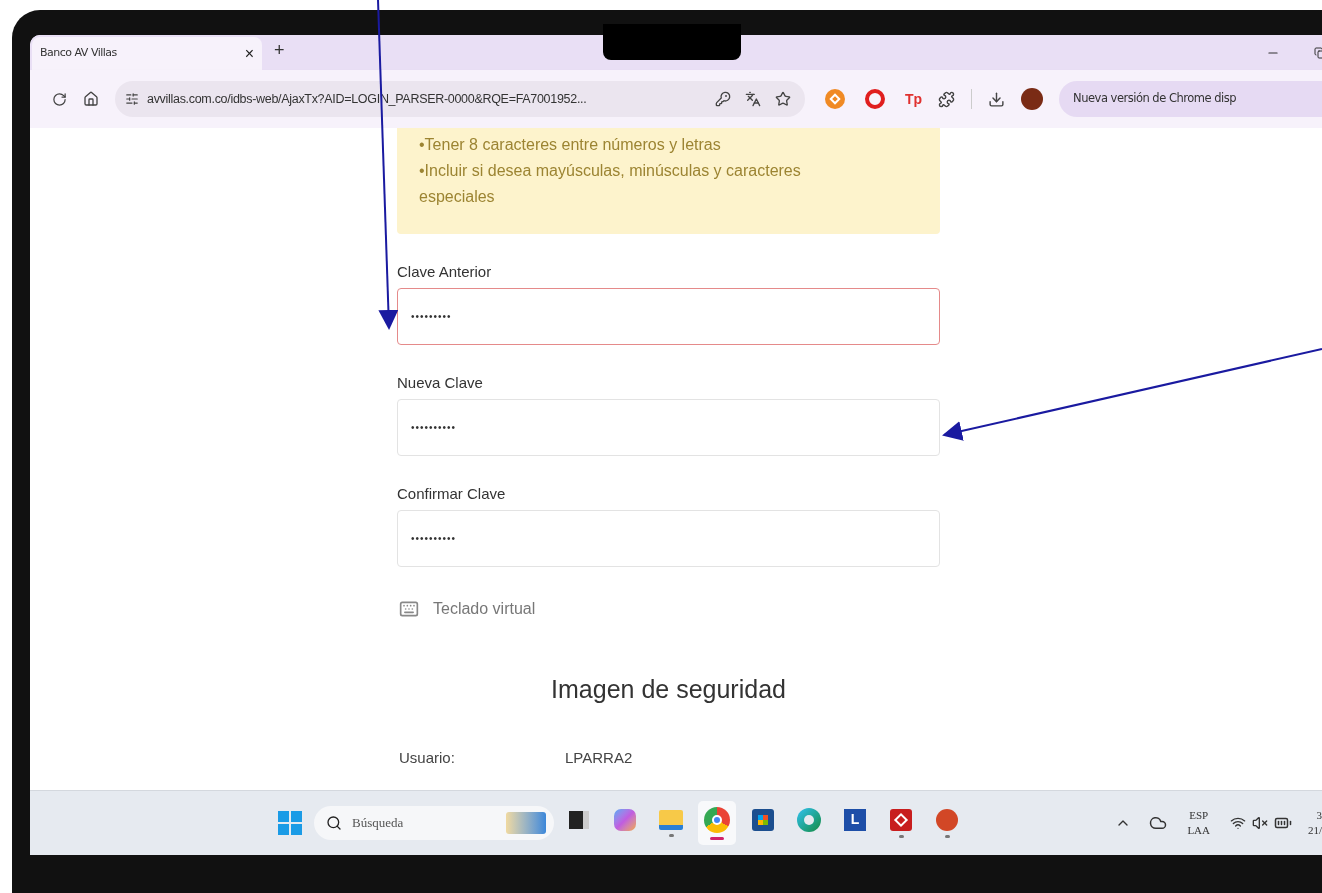 The image size is (1322, 893). I want to click on section-heading: Imagen de seguridad, so click(668, 689).